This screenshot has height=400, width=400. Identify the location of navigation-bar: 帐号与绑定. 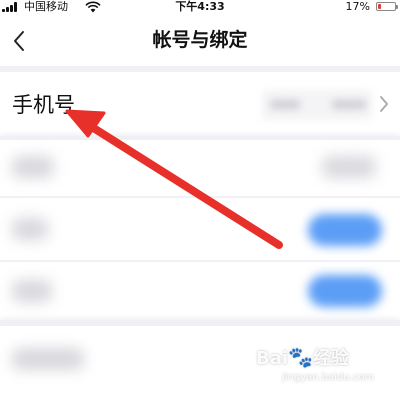
(200, 40).